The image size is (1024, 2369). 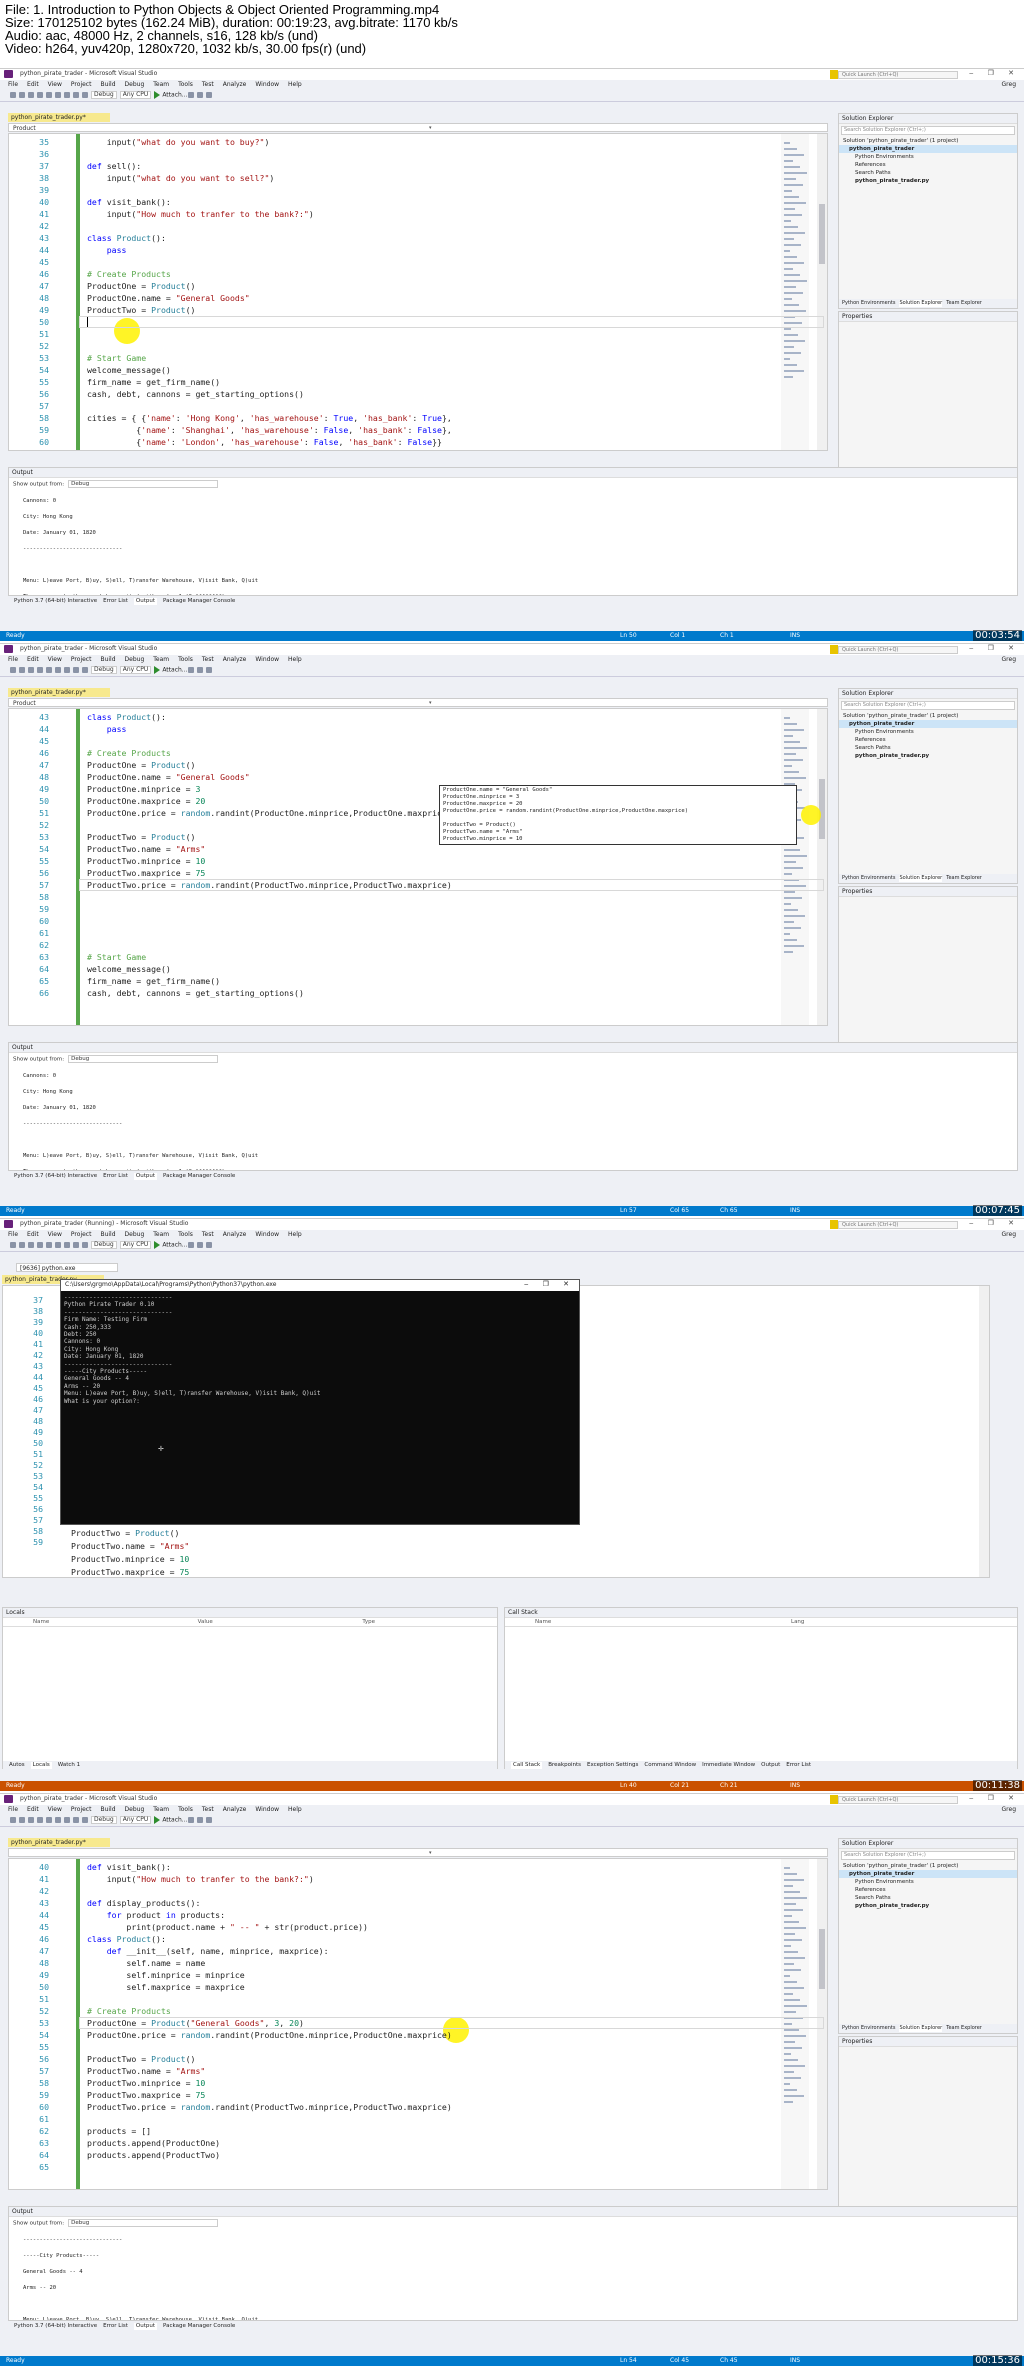 What do you see at coordinates (404, 250) in the screenshot?
I see `code-line: 44 pass` at bounding box center [404, 250].